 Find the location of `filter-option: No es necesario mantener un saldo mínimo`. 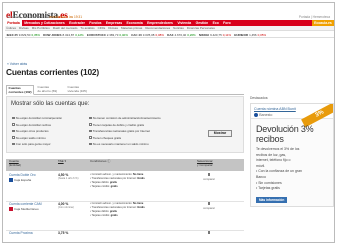

filter-option: No es necesario mantener un saldo mínimo is located at coordinates (119, 144).